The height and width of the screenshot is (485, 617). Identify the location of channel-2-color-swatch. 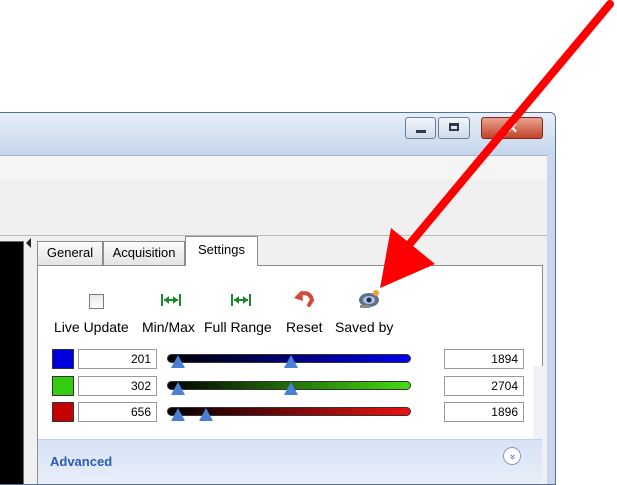
(63, 386).